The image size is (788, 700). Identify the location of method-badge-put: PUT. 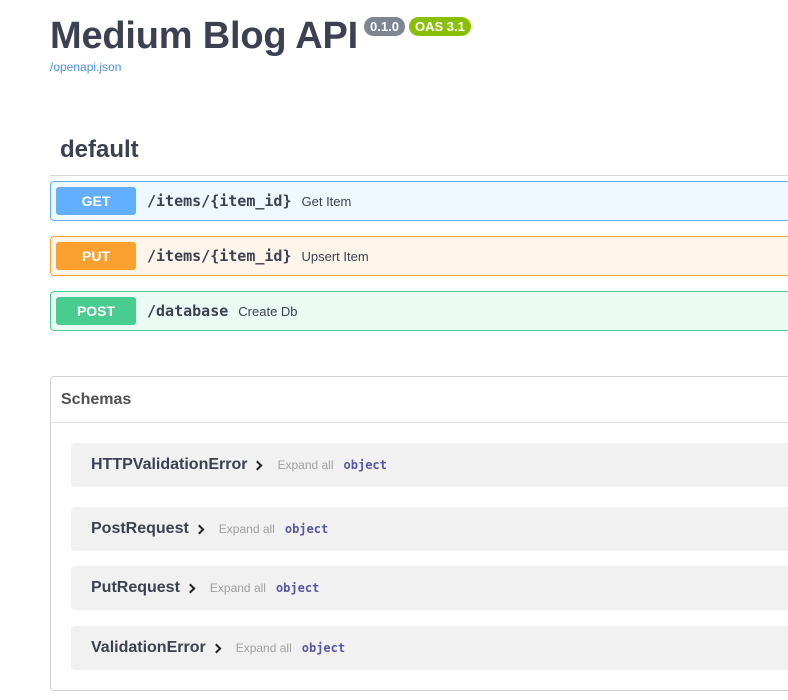
(96, 256).